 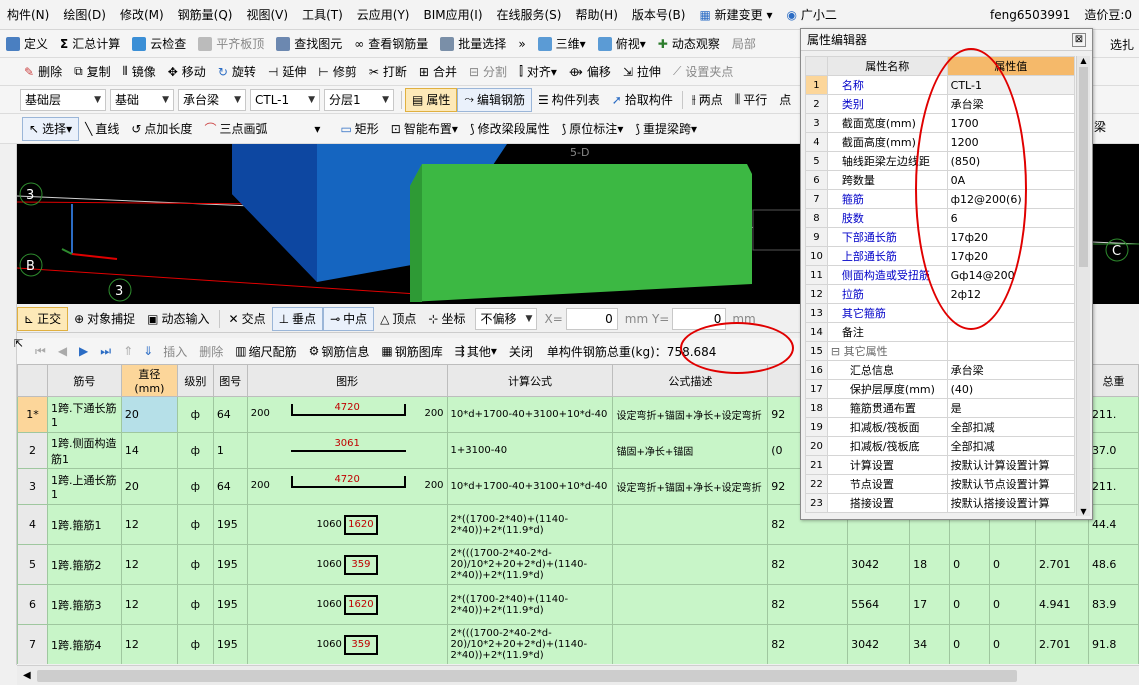 I want to click on align-slab-top-button: 平齐板顶, so click(x=231, y=44).